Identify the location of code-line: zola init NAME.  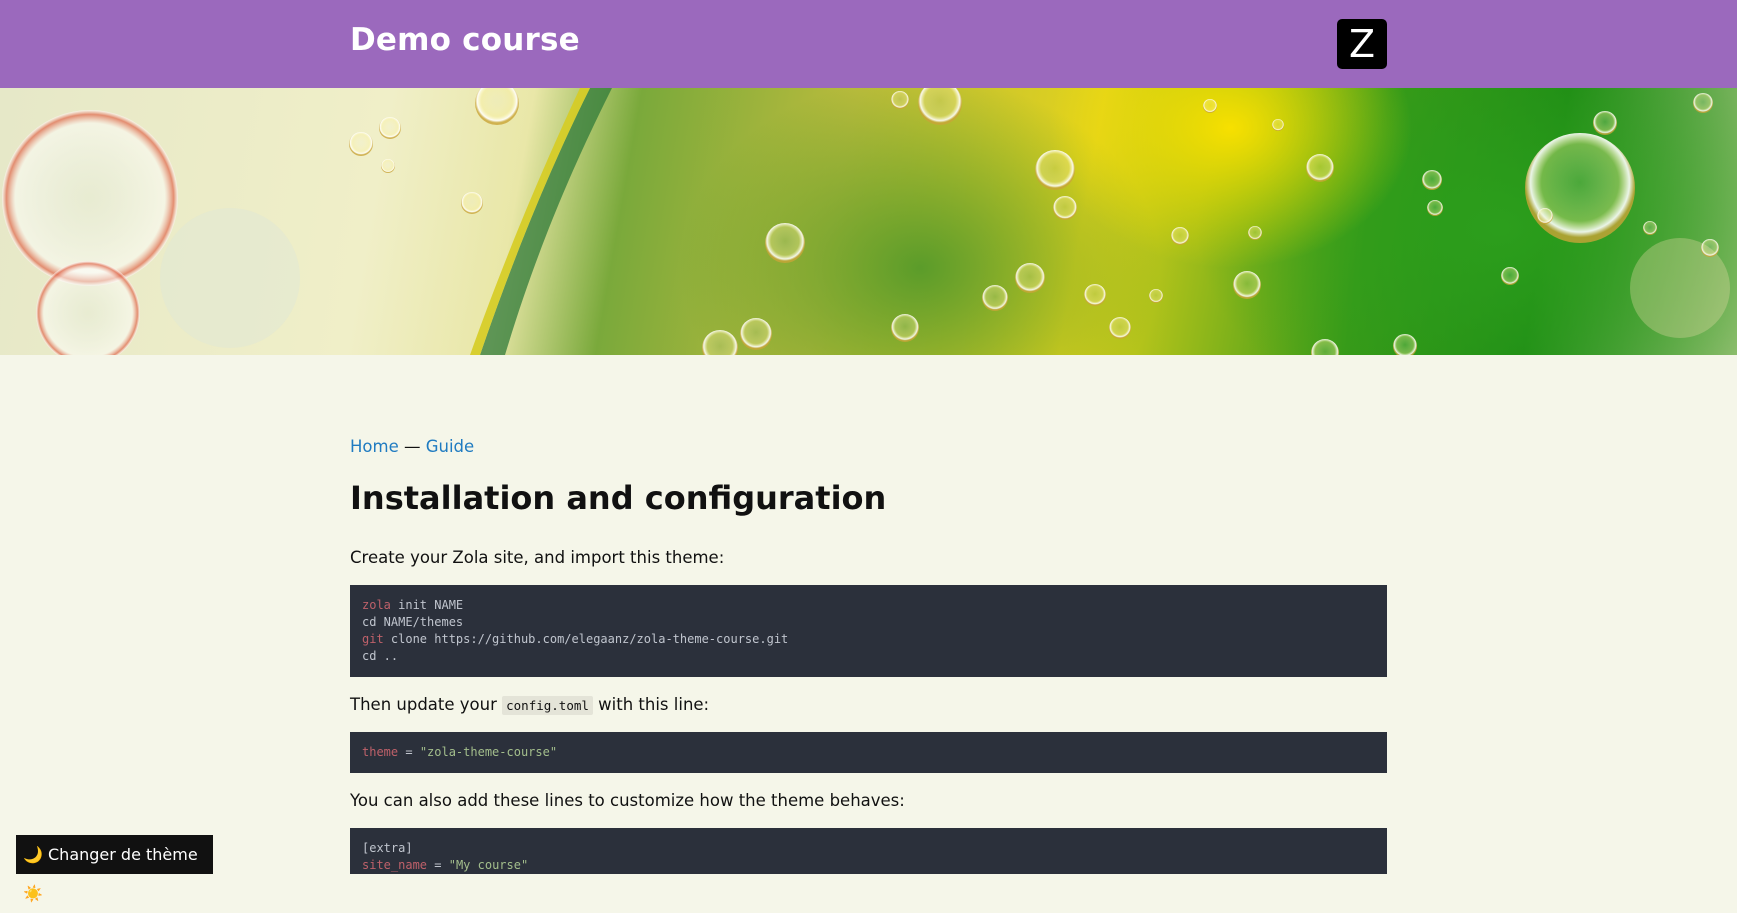
(413, 605).